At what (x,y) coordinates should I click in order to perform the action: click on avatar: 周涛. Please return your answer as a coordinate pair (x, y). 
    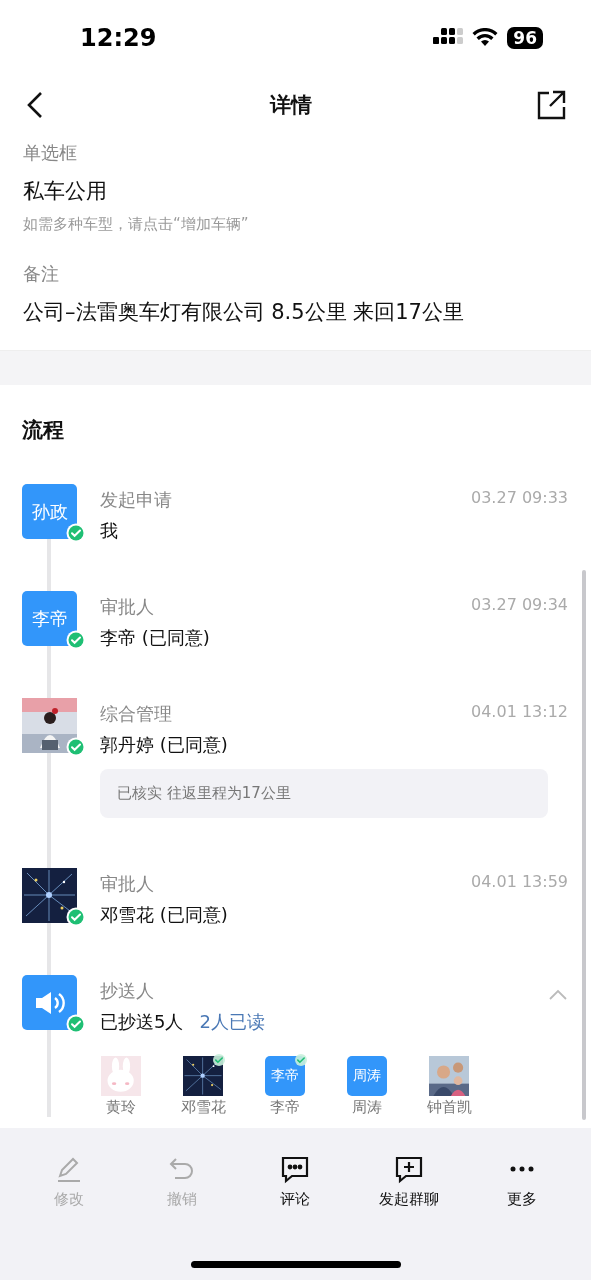
    Looking at the image, I should click on (367, 1076).